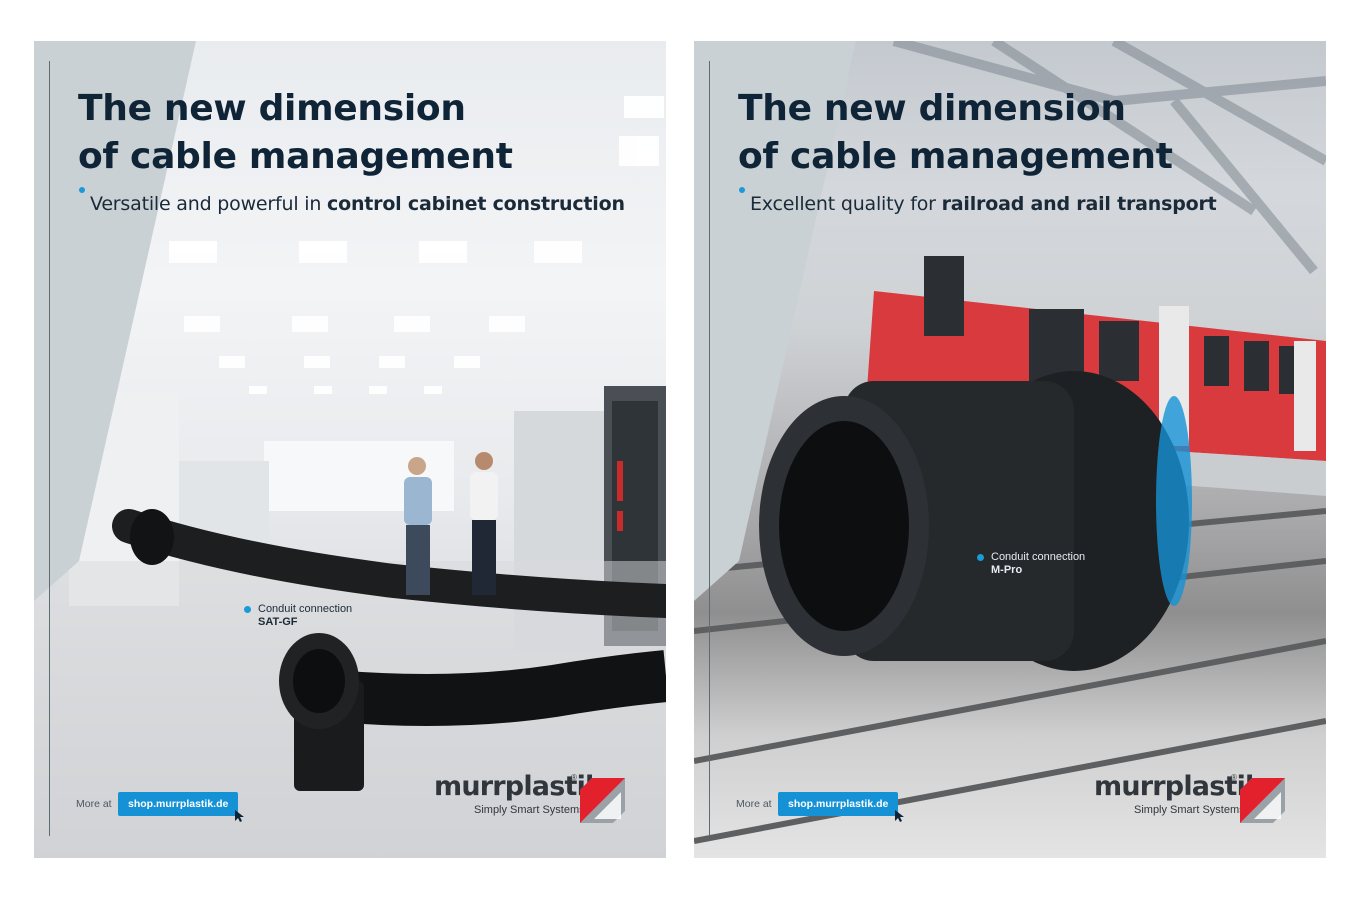 The width and height of the screenshot is (1364, 900). Describe the element at coordinates (278, 622) in the screenshot. I see `callout-product: SAT-GF` at that location.